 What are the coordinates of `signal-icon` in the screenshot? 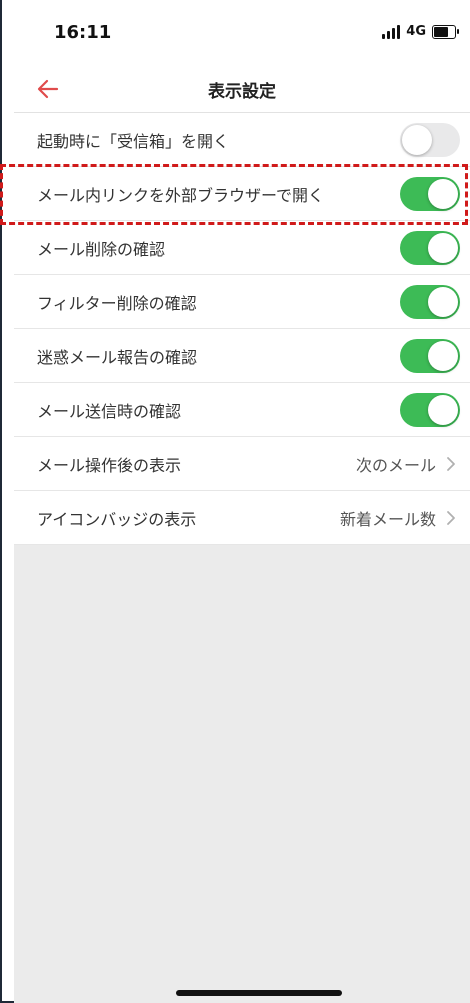 It's located at (391, 31).